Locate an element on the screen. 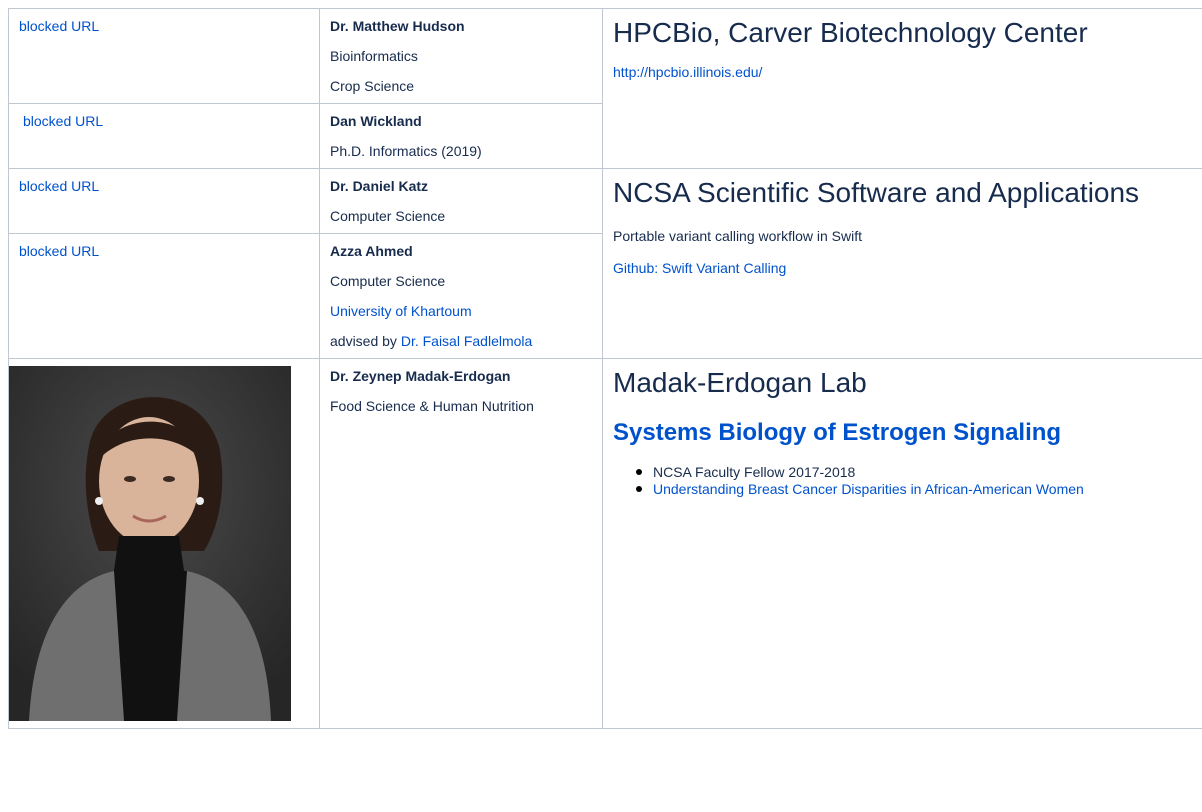 This screenshot has width=1202, height=812. ahmed-blocked-url-link: blocked URL is located at coordinates (59, 251).